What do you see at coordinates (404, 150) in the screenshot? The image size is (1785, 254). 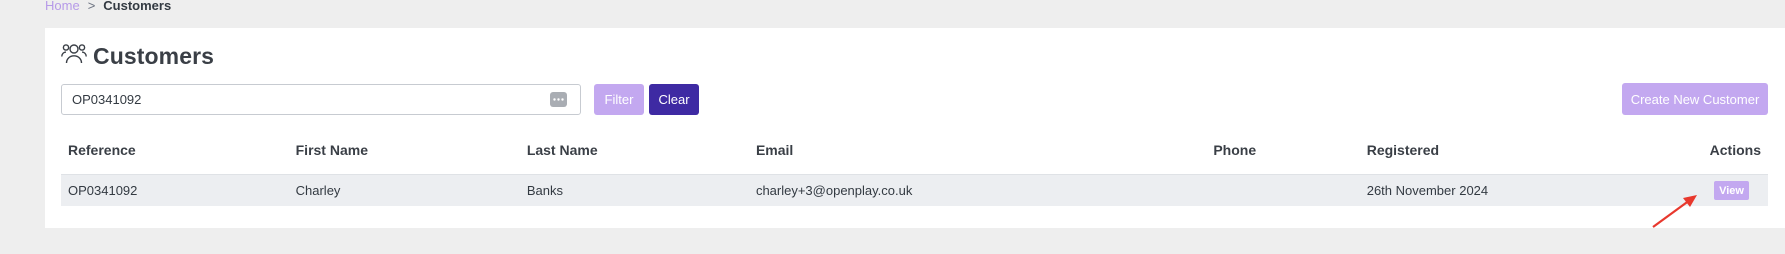 I see `column-header-first-name: First Name` at bounding box center [404, 150].